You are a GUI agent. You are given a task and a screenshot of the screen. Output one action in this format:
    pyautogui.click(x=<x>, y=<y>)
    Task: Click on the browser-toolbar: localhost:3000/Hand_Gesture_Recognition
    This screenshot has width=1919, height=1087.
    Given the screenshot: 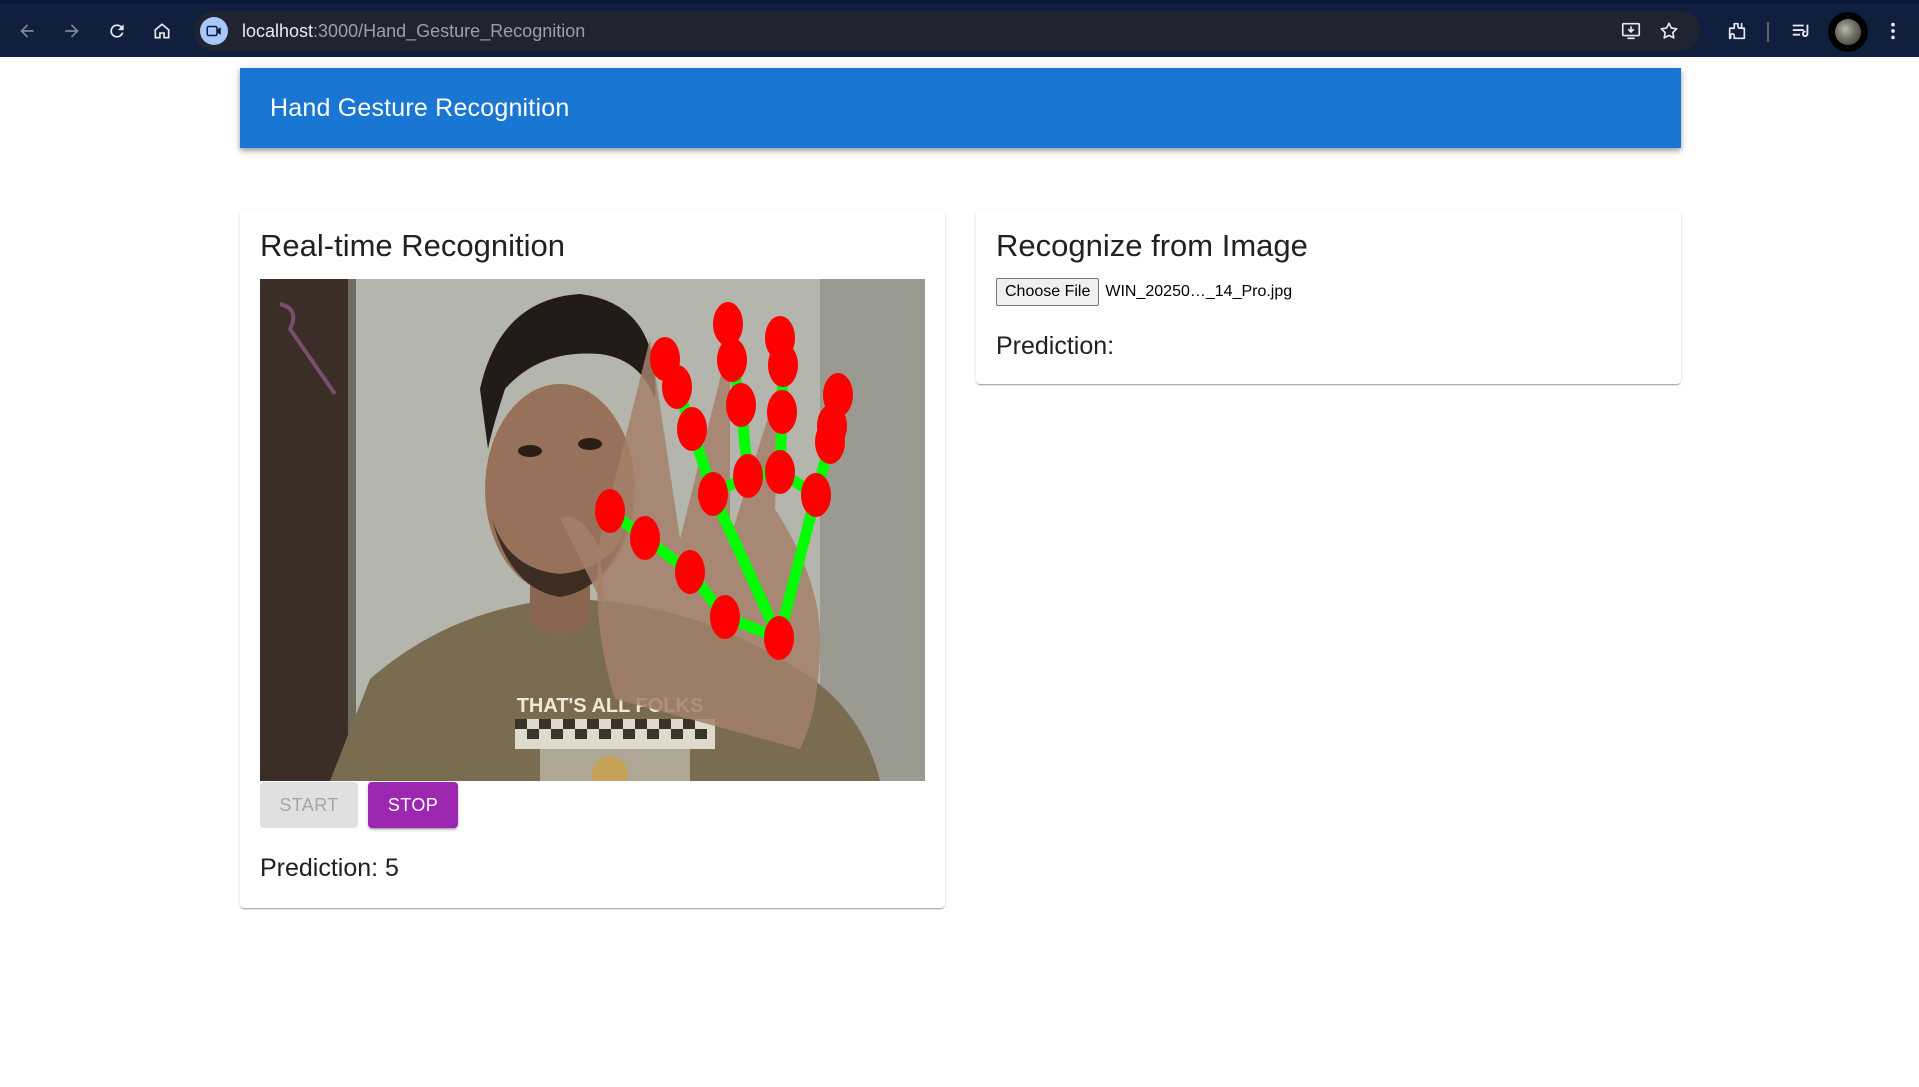 What is the action you would take?
    pyautogui.click(x=959, y=30)
    